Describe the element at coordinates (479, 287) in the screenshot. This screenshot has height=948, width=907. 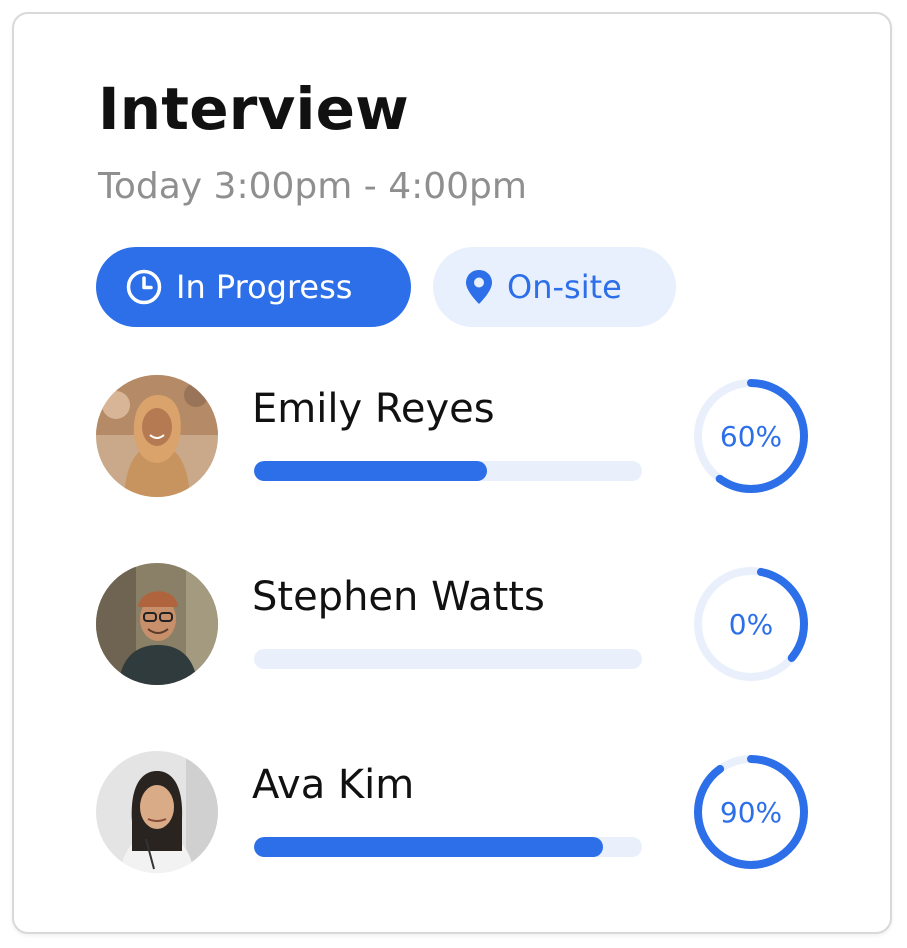
I see `location-pin-icon` at that location.